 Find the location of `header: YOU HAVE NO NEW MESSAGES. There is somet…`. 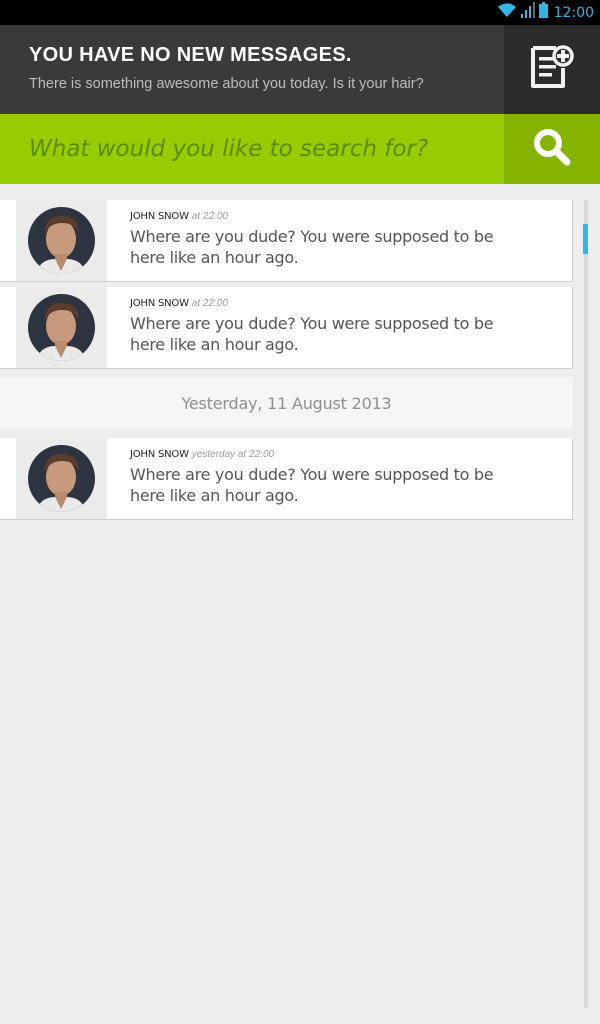

header: YOU HAVE NO NEW MESSAGES. There is somet… is located at coordinates (300, 69).